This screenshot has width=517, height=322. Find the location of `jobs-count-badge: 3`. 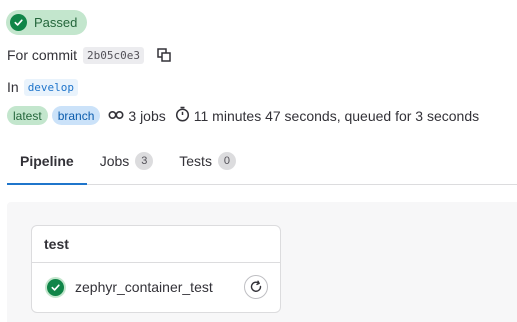

jobs-count-badge: 3 is located at coordinates (144, 161).